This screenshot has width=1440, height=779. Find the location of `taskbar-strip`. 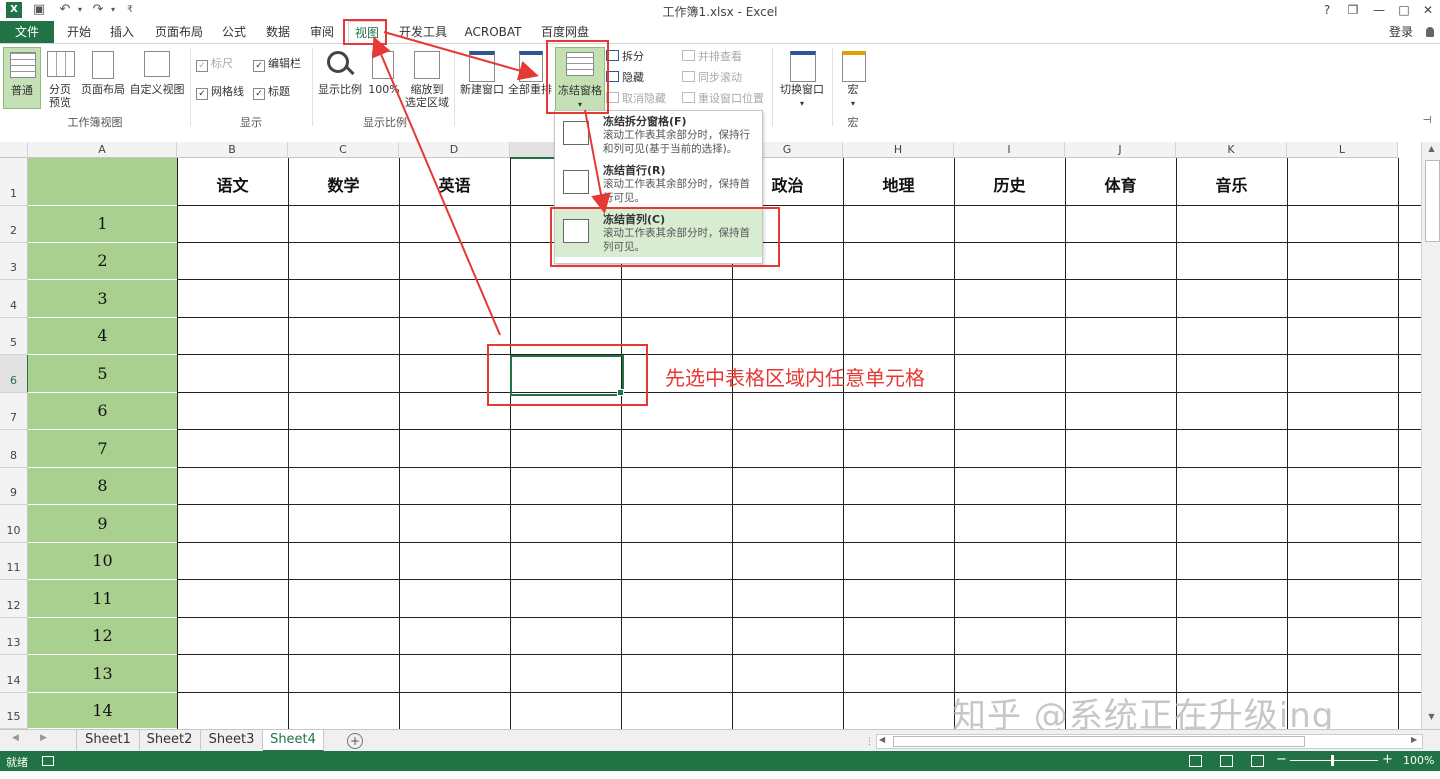

taskbar-strip is located at coordinates (720, 775).